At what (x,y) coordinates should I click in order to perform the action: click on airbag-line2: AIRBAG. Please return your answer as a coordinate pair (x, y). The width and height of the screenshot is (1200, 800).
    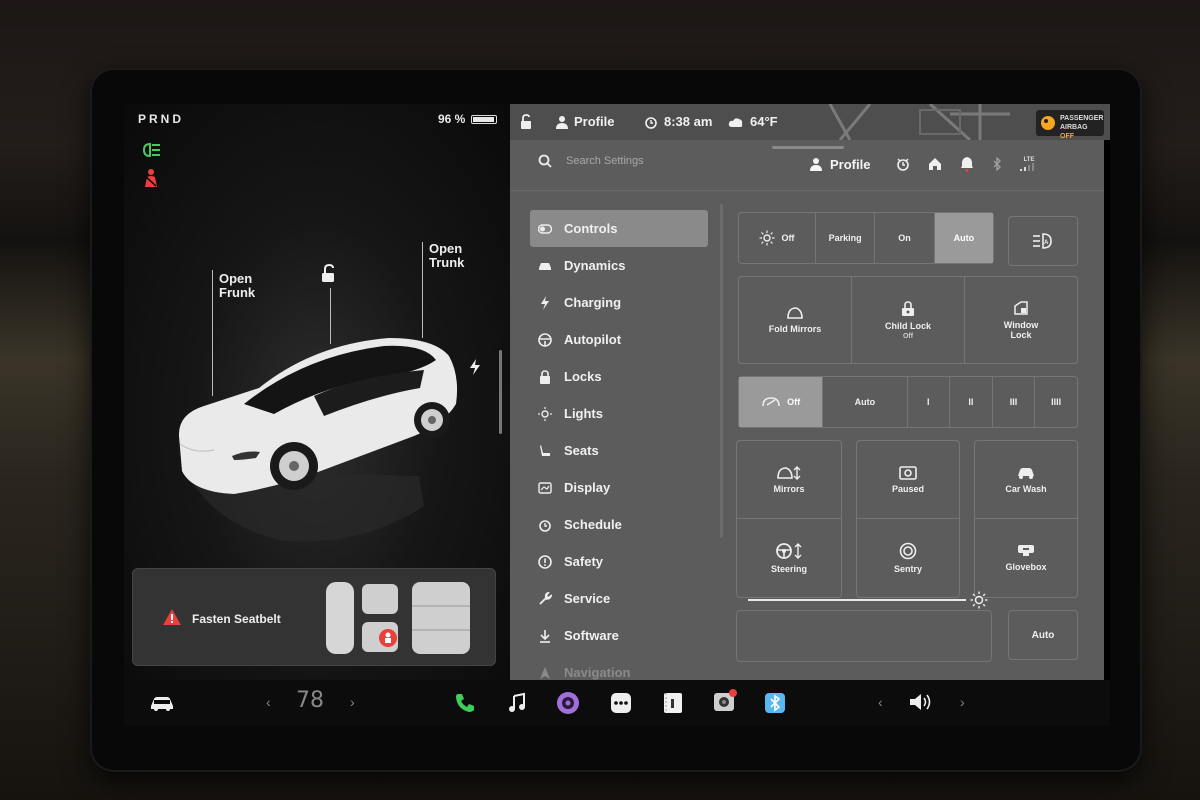
    Looking at the image, I should click on (1074, 127).